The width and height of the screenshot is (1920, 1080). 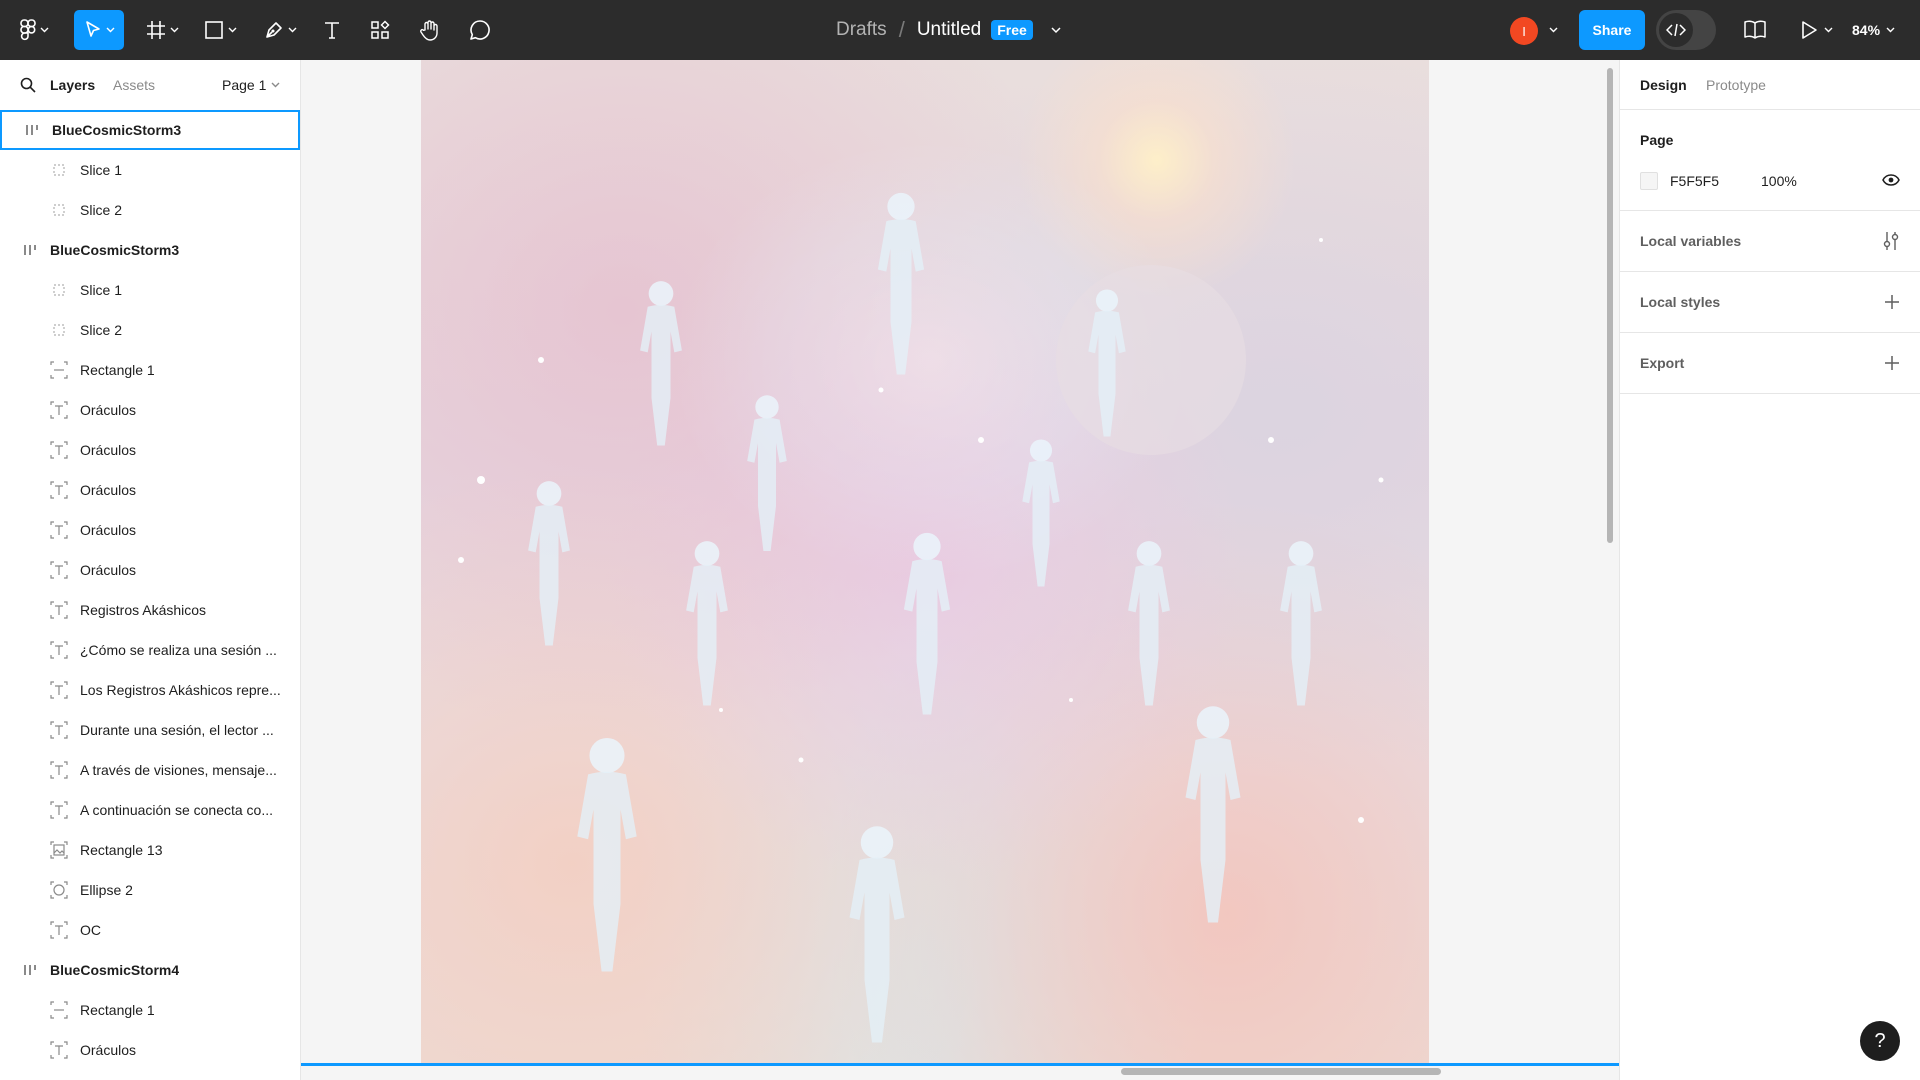 I want to click on layer-row: OC, so click(x=150, y=930).